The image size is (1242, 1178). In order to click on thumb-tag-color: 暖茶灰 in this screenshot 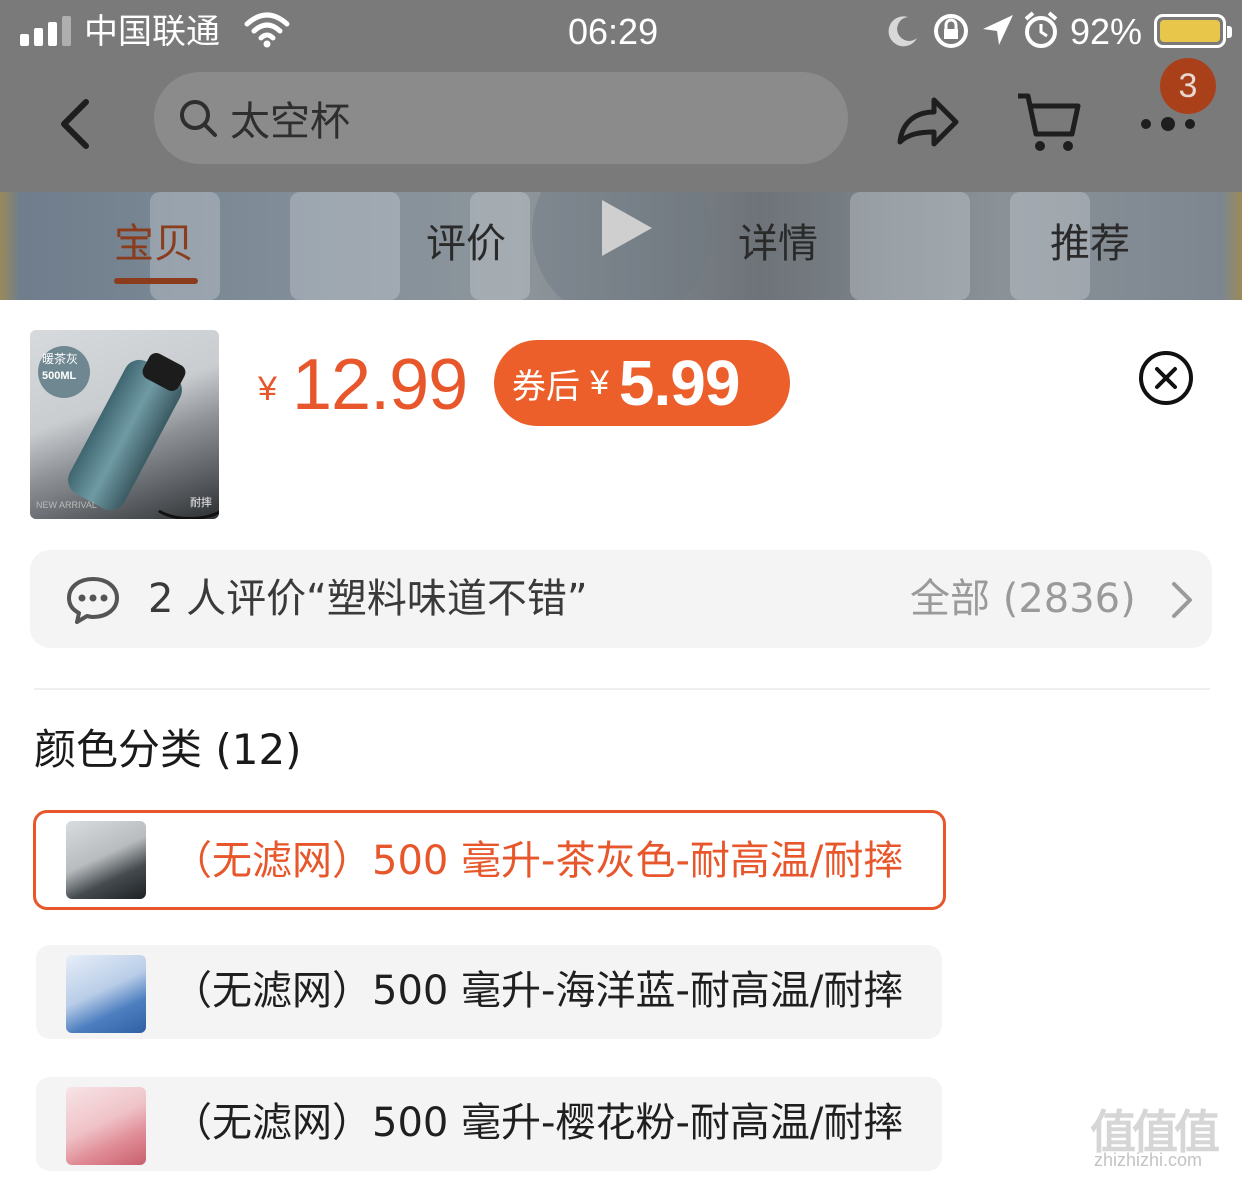, I will do `click(60, 359)`.